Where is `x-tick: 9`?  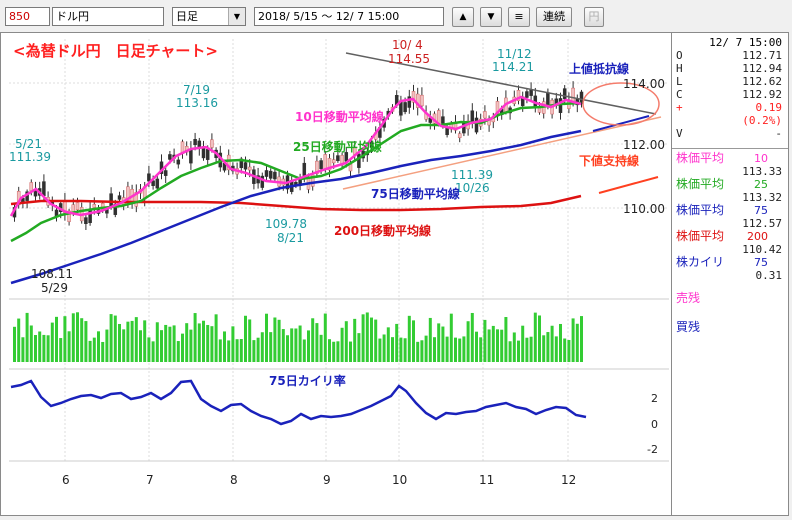 x-tick: 9 is located at coordinates (327, 480).